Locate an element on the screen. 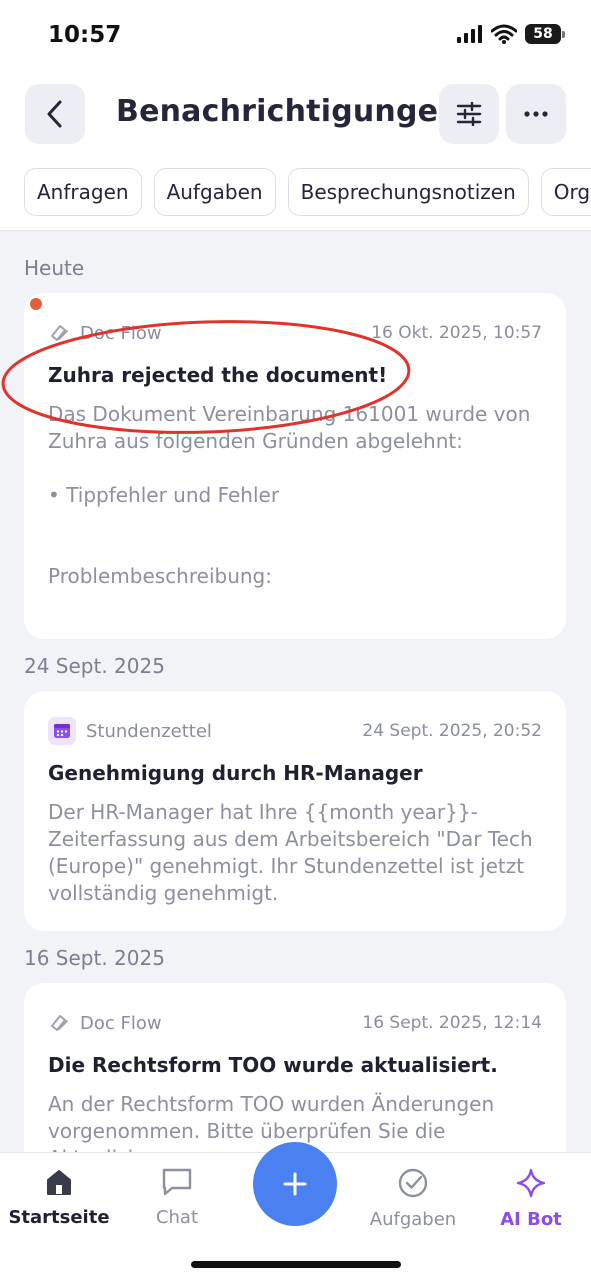  more-dots-icon is located at coordinates (536, 114).